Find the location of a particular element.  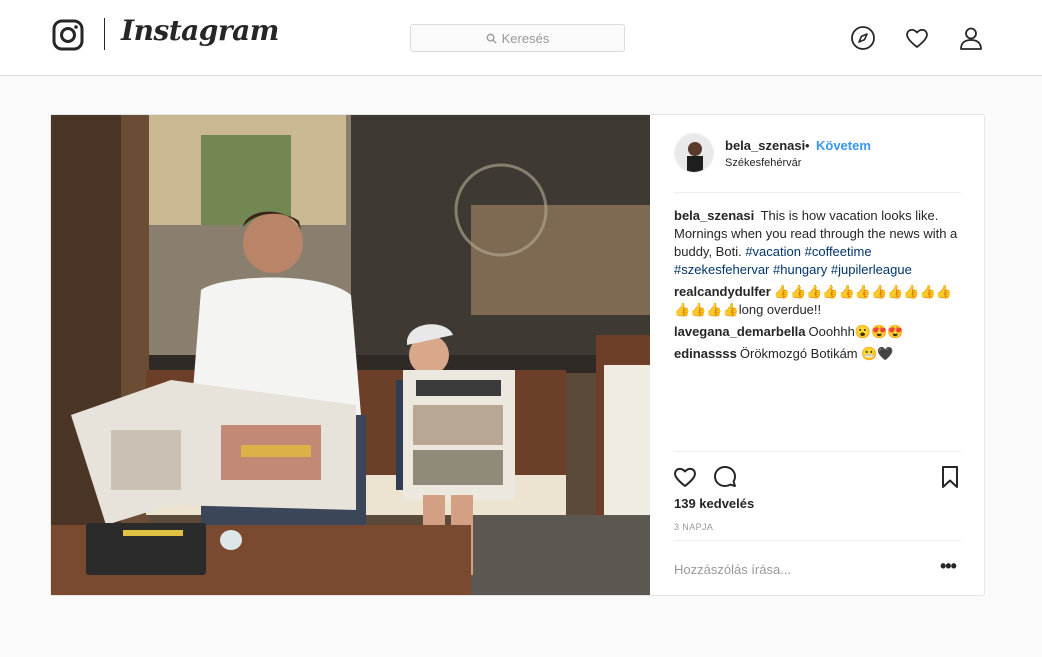

author-avatar is located at coordinates (694, 153).